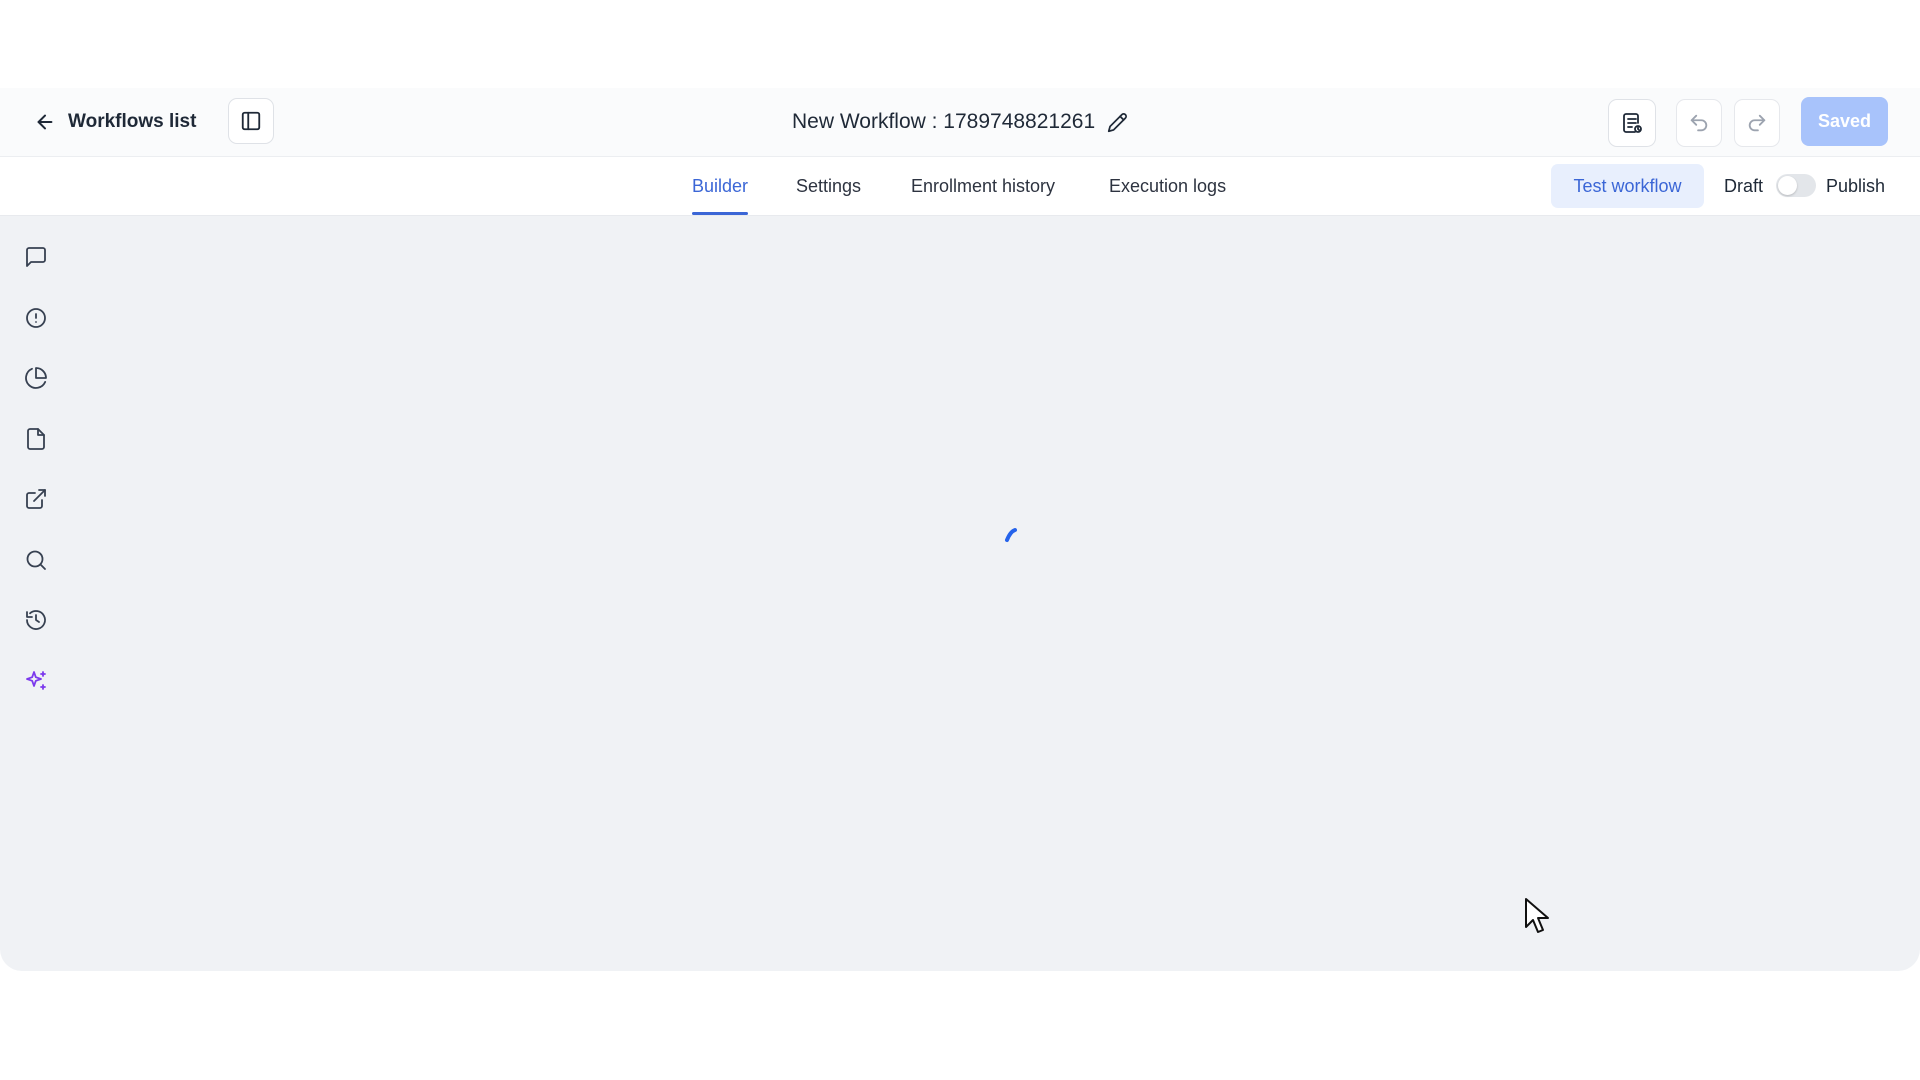 The image size is (1920, 1080). I want to click on redo-icon, so click(1757, 123).